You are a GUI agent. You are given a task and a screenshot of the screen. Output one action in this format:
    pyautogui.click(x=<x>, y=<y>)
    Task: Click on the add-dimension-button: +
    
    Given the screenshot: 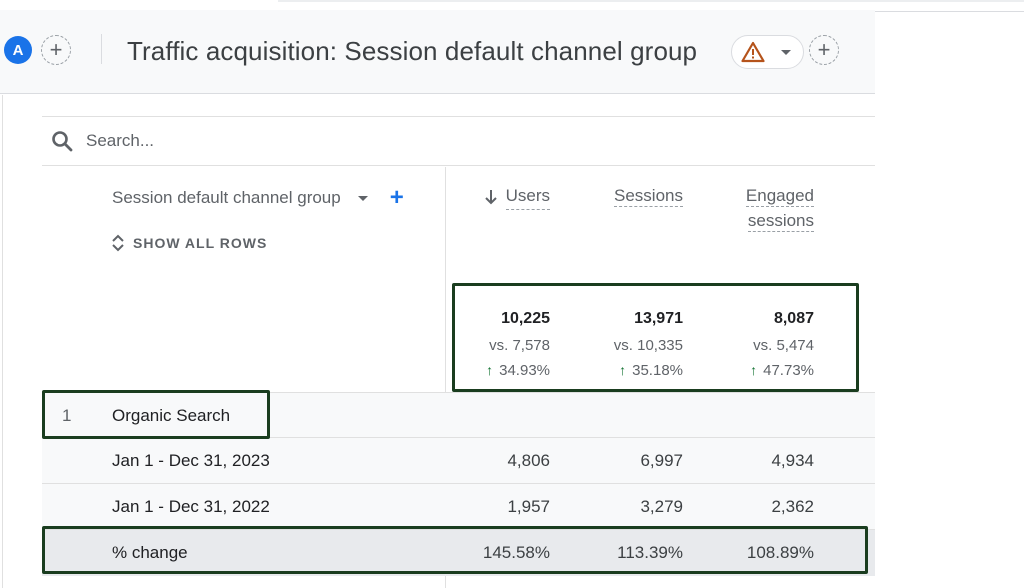 What is the action you would take?
    pyautogui.click(x=397, y=198)
    